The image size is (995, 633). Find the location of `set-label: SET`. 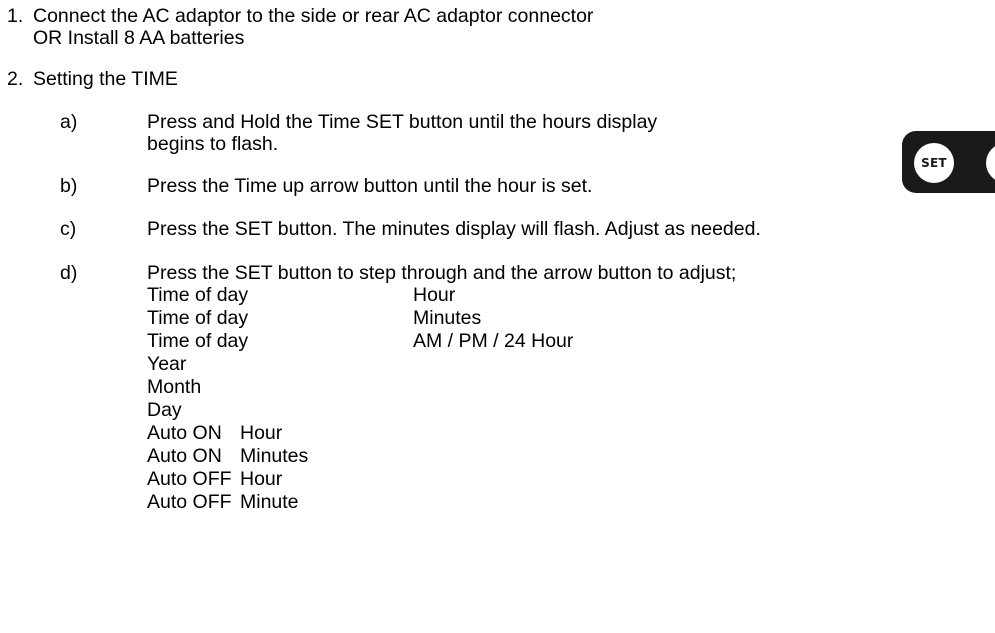

set-label: SET is located at coordinates (934, 163).